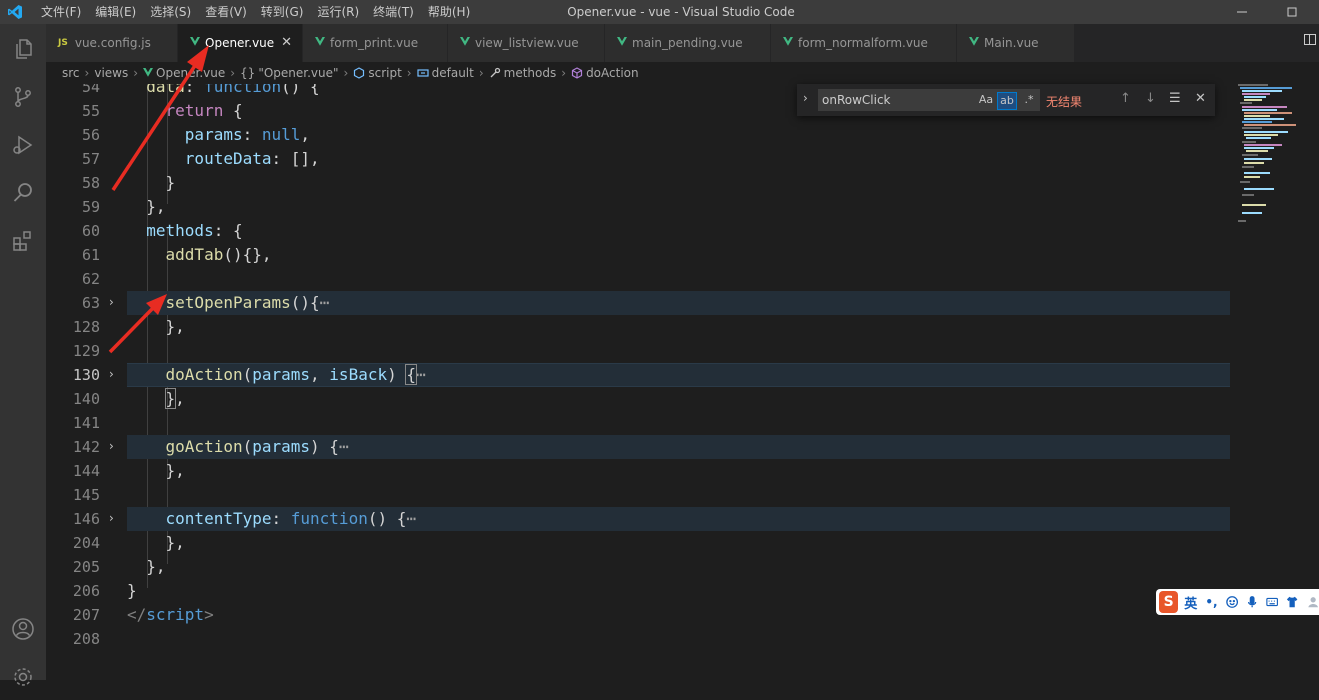 The width and height of the screenshot is (1319, 700). I want to click on match-whole-word-button: ab, so click(1007, 101).